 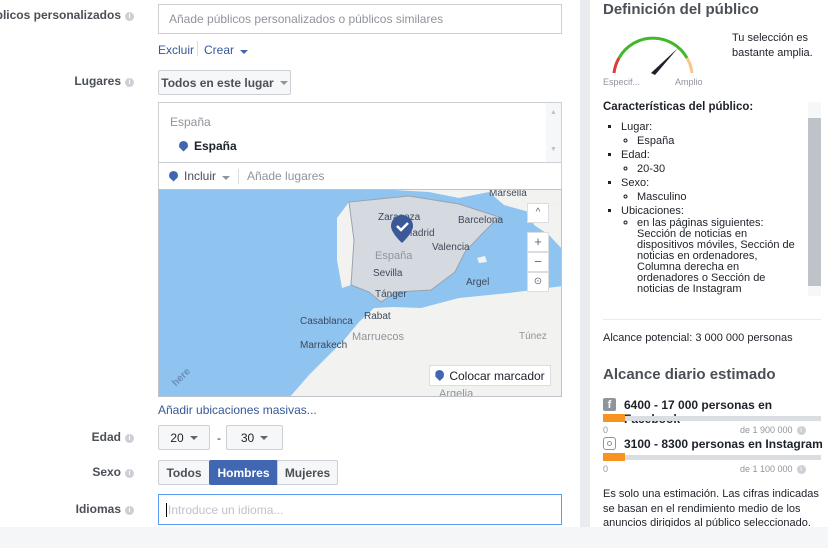 What do you see at coordinates (388, 273) in the screenshot?
I see `map-label-sevilla: Sevilla` at bounding box center [388, 273].